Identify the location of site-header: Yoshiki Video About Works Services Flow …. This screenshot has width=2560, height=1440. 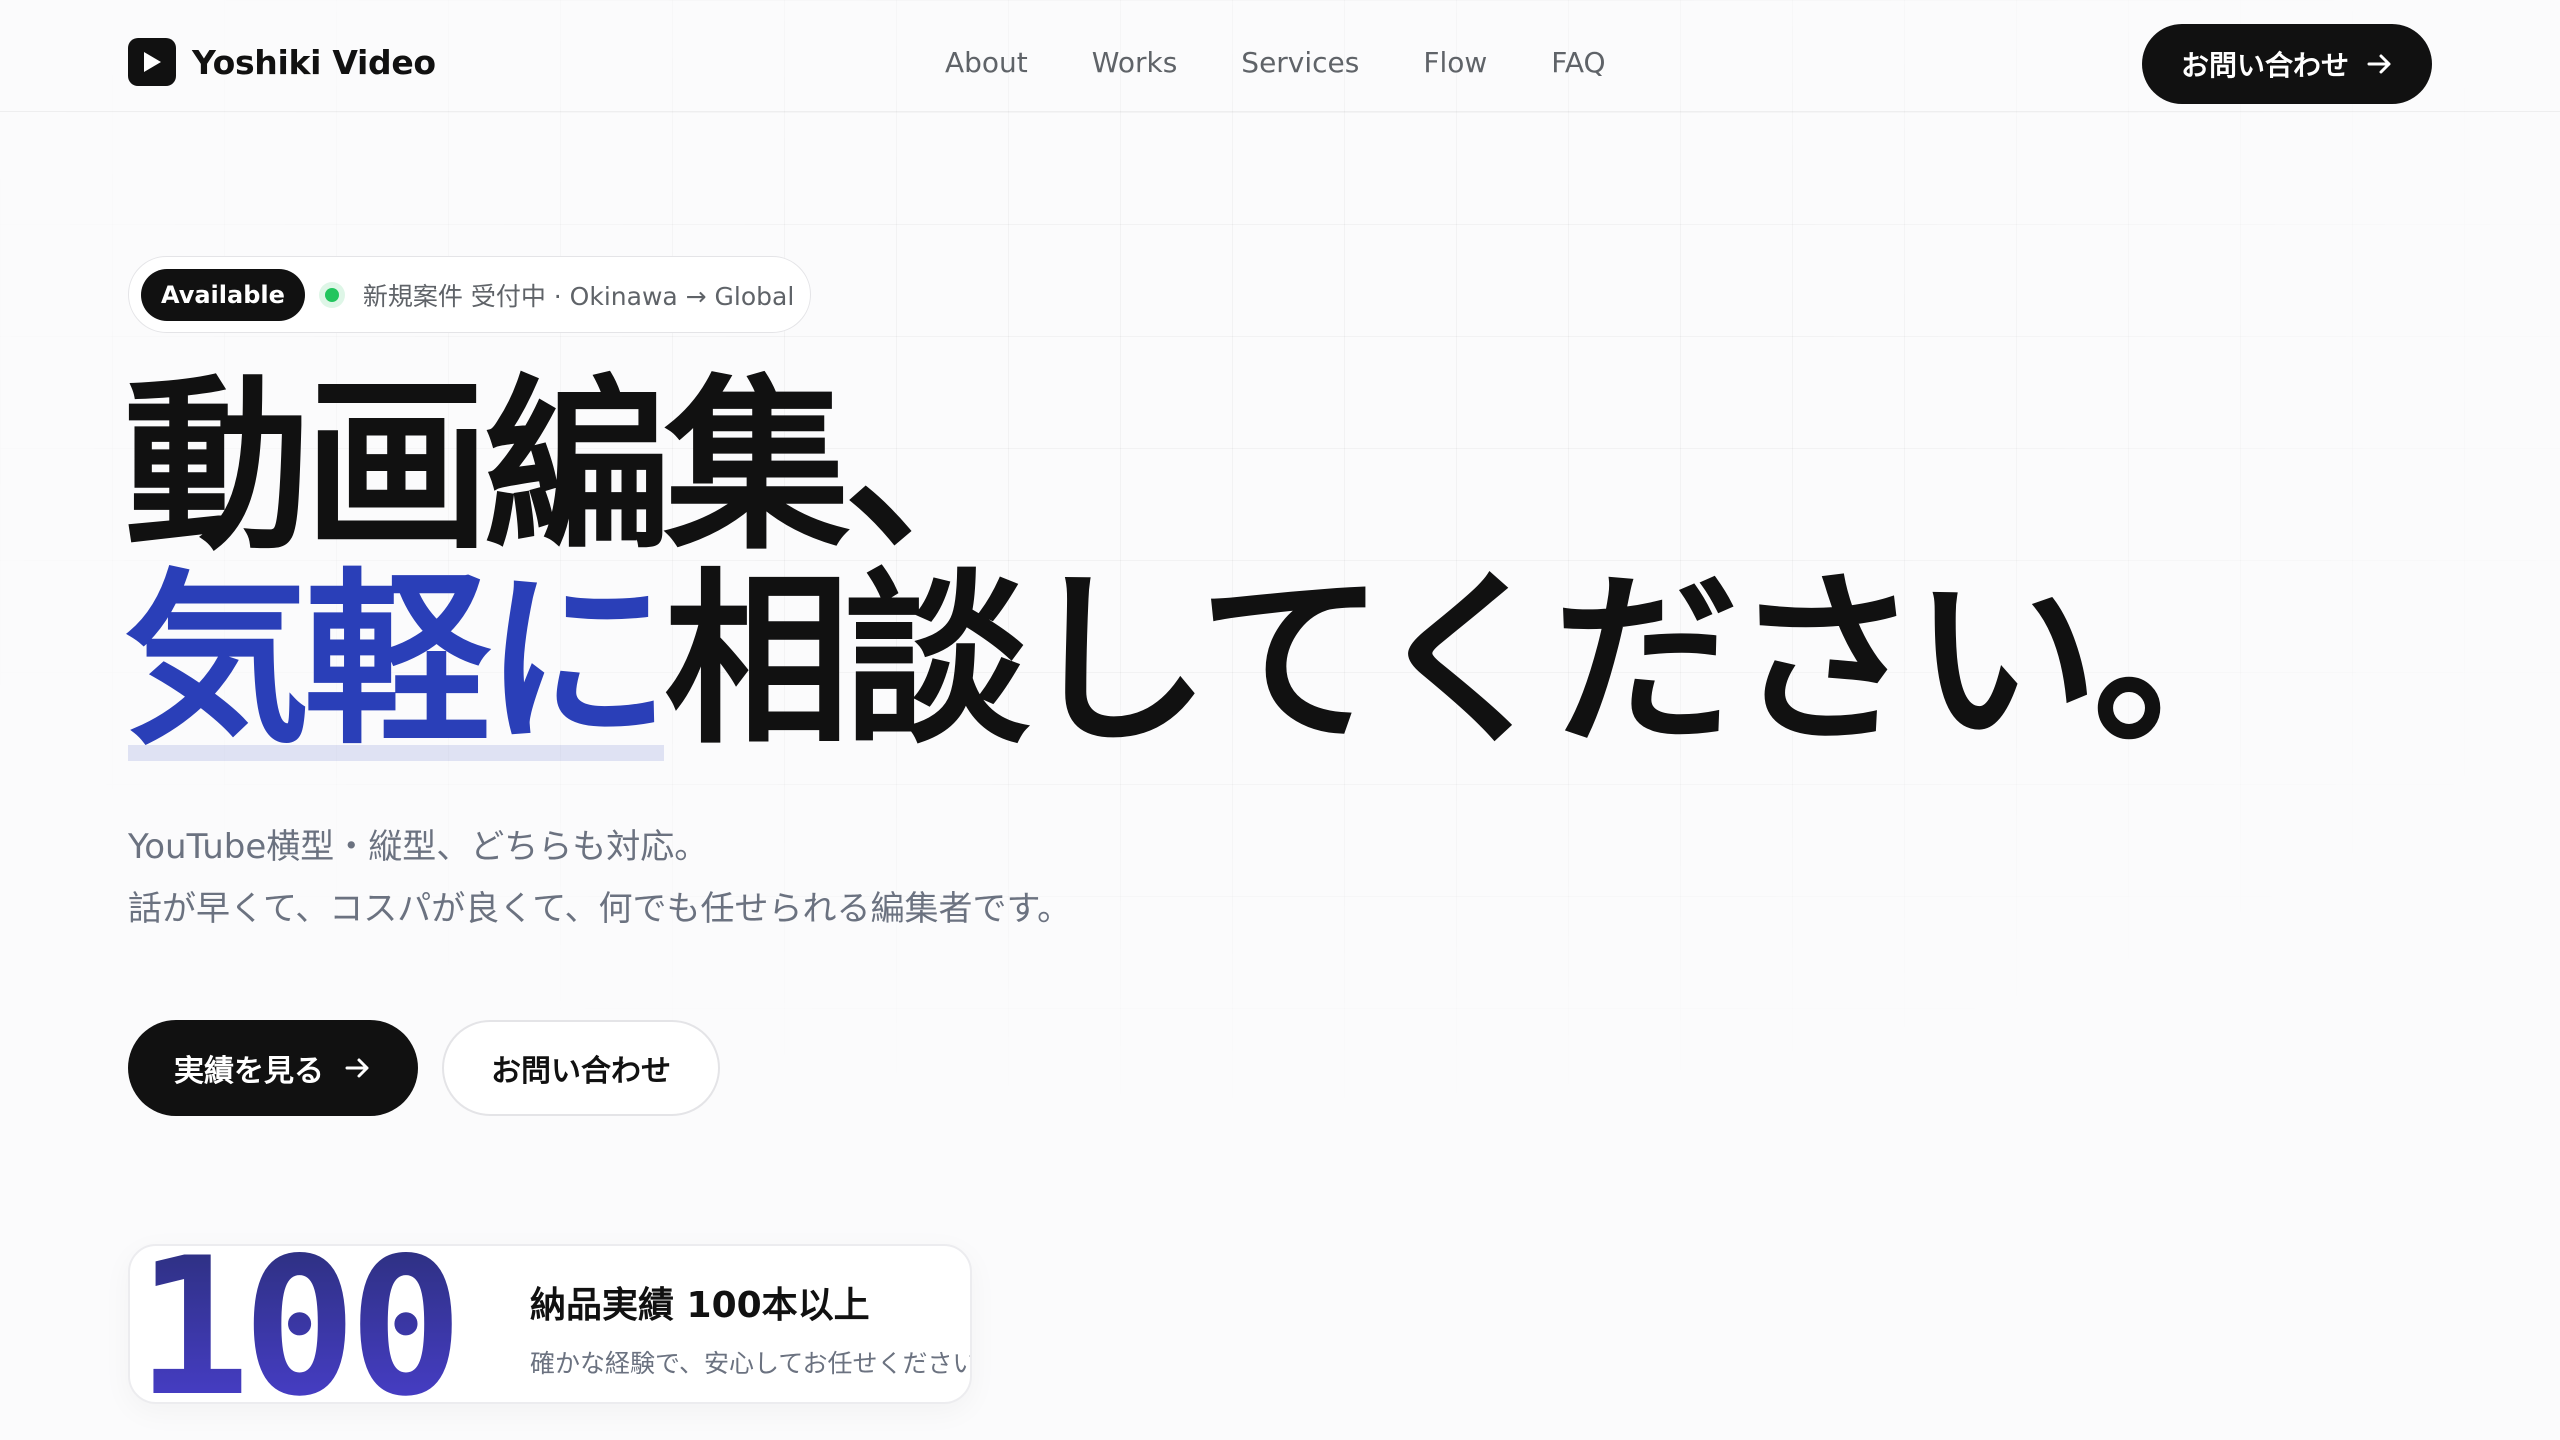
(1280, 56).